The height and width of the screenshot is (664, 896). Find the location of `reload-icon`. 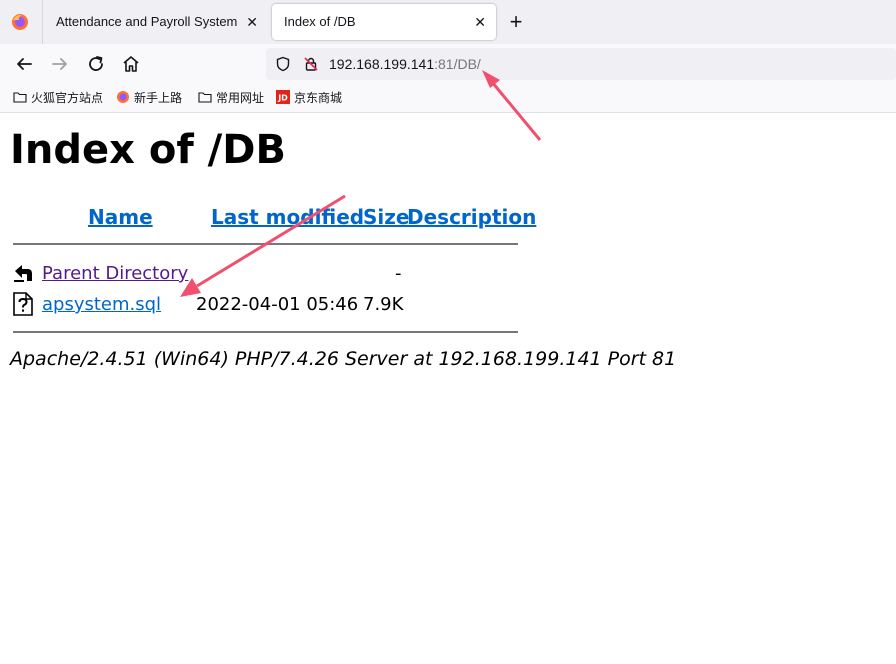

reload-icon is located at coordinates (96, 64).